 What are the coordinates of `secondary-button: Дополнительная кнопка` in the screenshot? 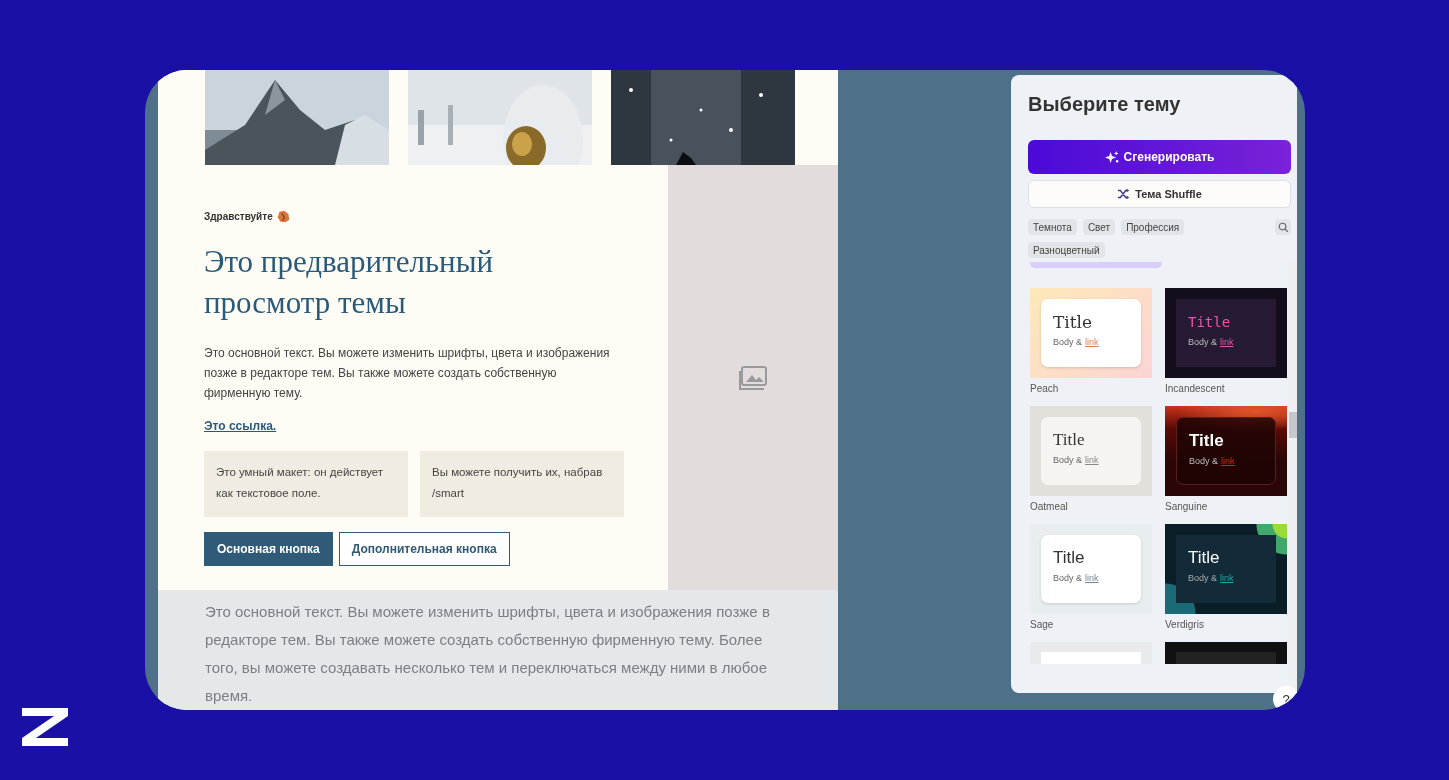 It's located at (424, 549).